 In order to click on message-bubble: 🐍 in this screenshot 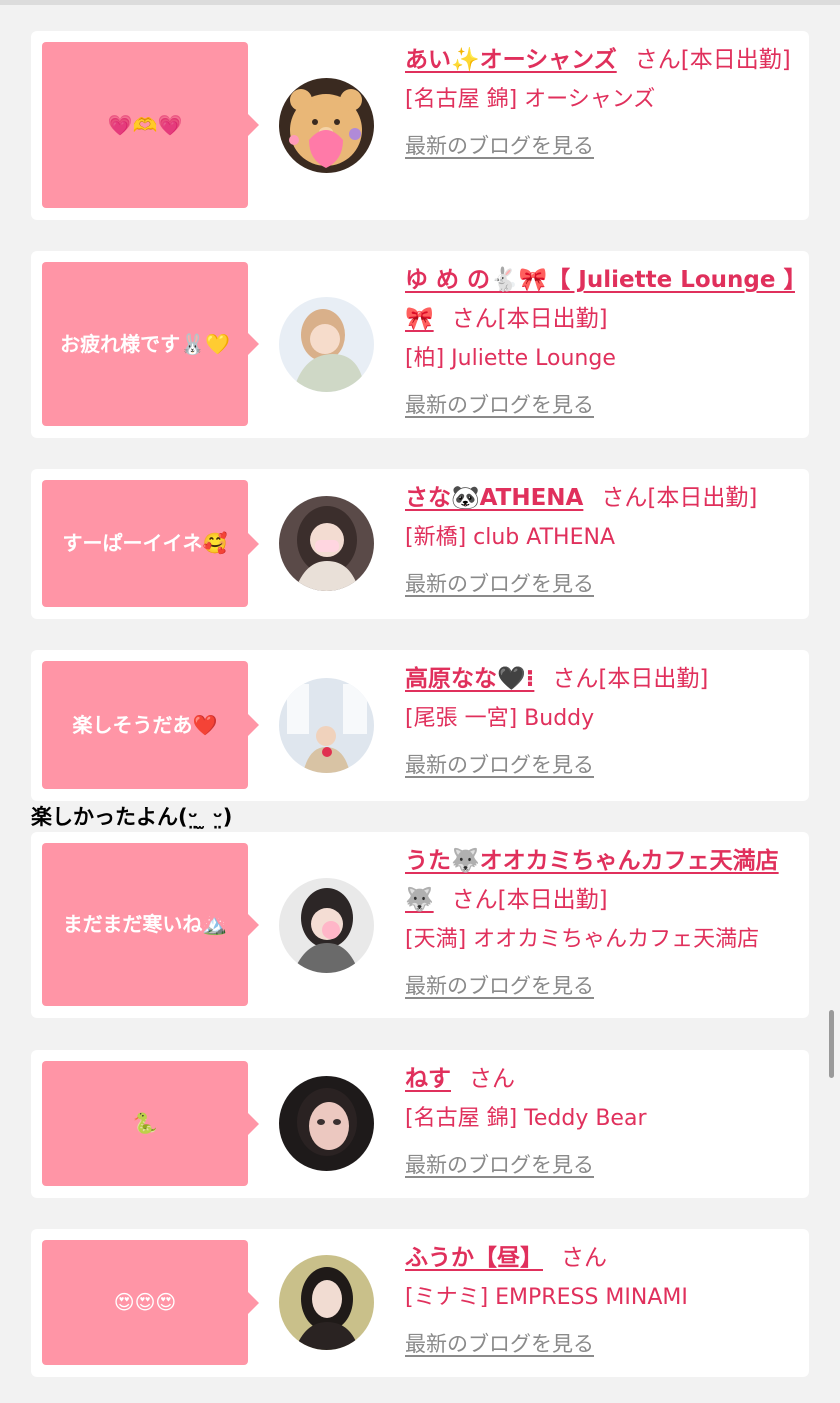, I will do `click(150, 1123)`.